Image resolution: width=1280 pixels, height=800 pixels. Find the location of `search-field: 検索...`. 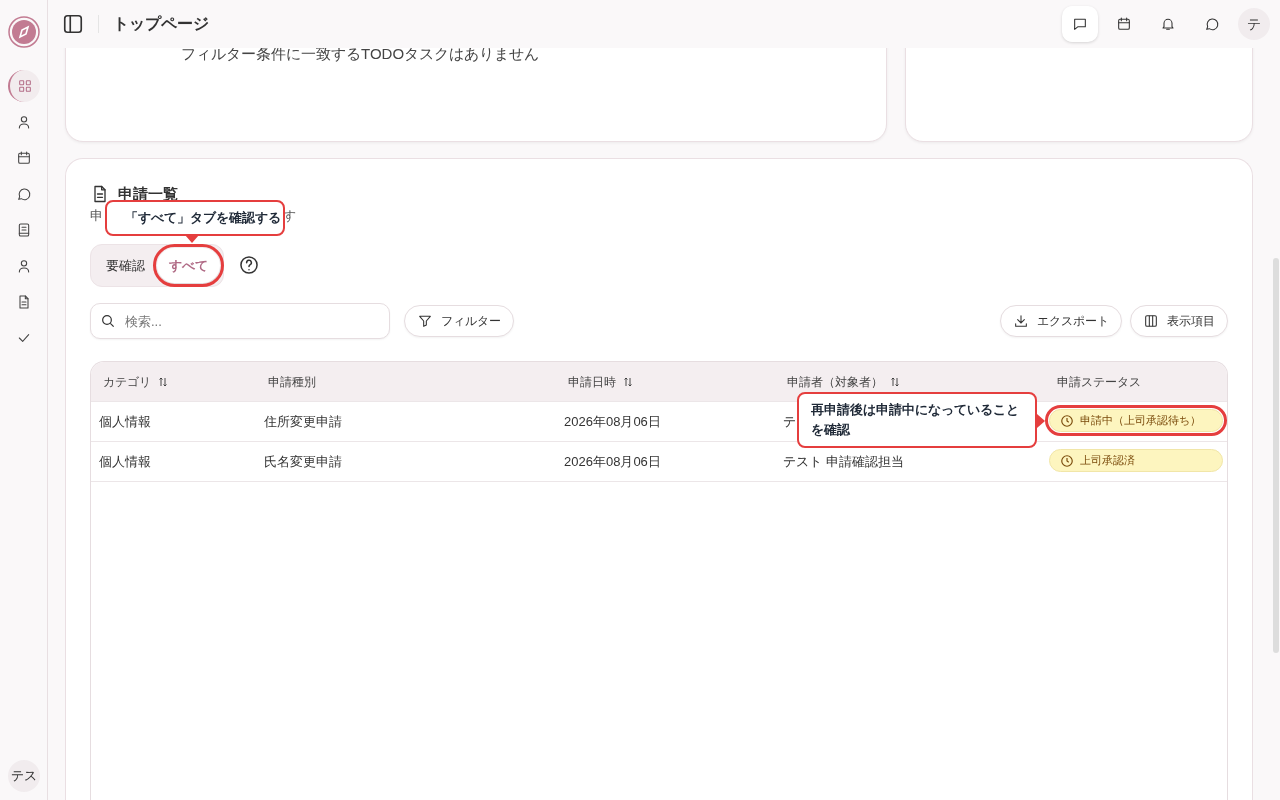

search-field: 検索... is located at coordinates (240, 321).